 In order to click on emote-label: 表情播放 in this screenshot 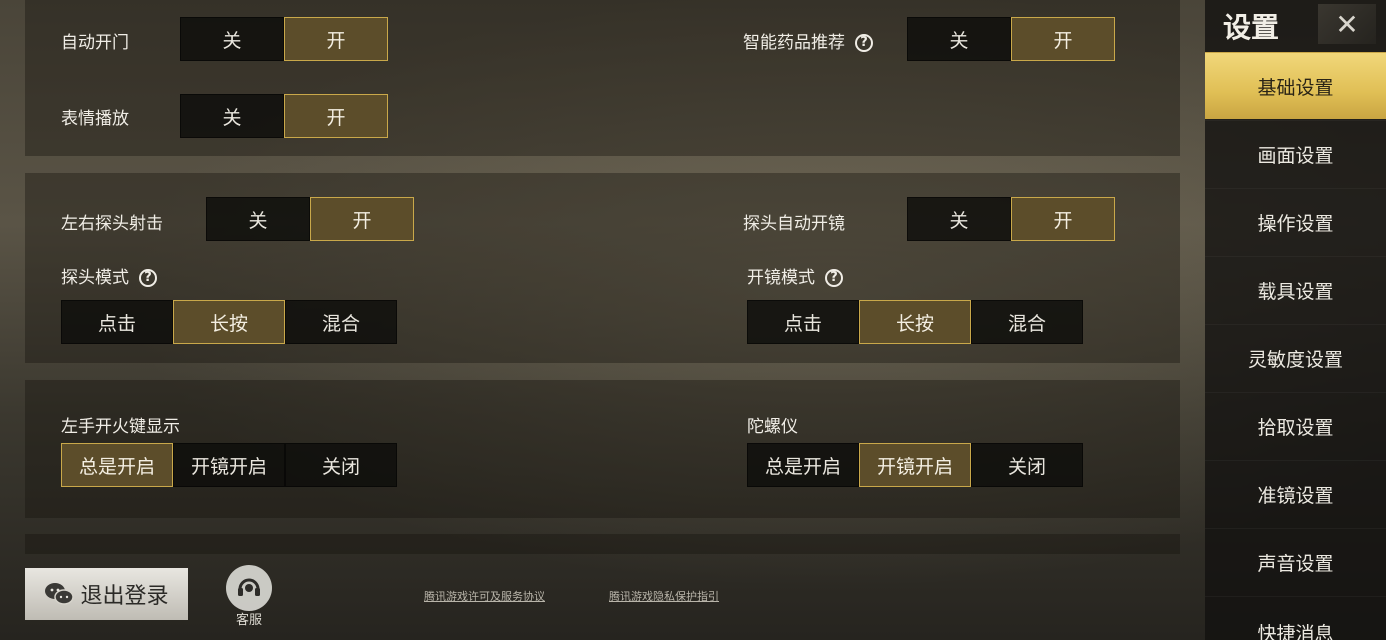, I will do `click(95, 119)`.